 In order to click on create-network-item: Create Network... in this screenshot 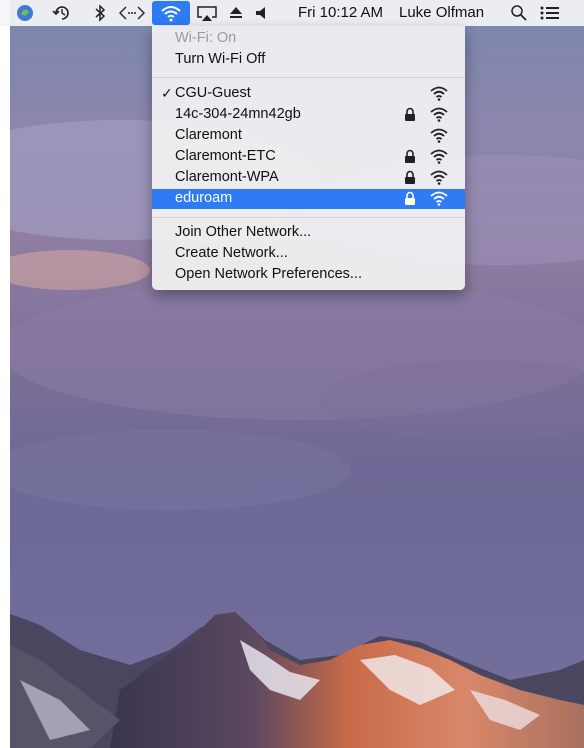, I will do `click(308, 254)`.